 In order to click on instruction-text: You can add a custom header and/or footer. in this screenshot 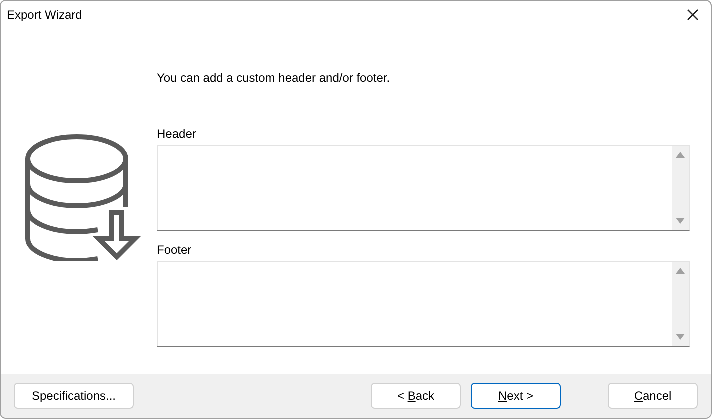, I will do `click(274, 78)`.